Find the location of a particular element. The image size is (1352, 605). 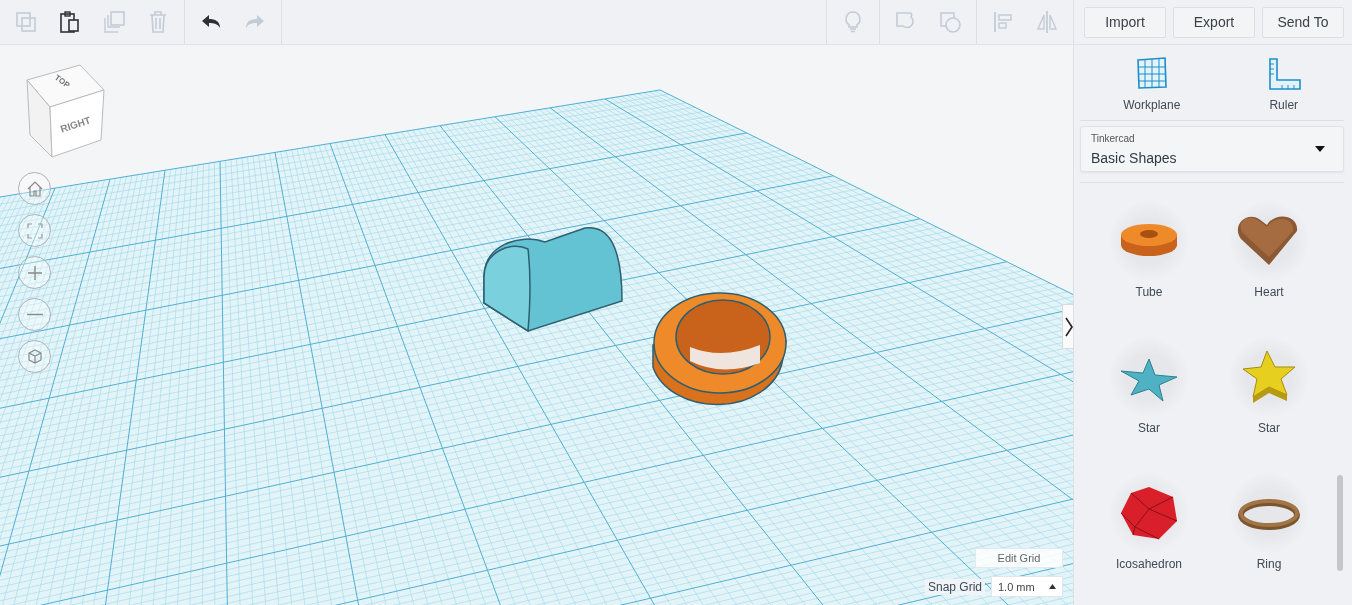

ruler-button: Ruler is located at coordinates (1283, 84).